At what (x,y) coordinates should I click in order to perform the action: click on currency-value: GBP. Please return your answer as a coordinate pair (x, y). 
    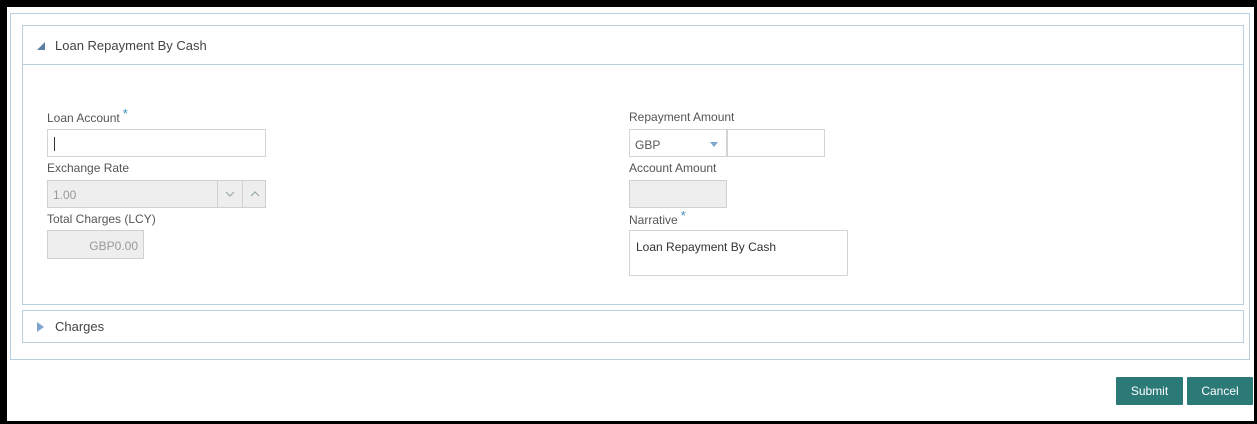
    Looking at the image, I should click on (648, 145).